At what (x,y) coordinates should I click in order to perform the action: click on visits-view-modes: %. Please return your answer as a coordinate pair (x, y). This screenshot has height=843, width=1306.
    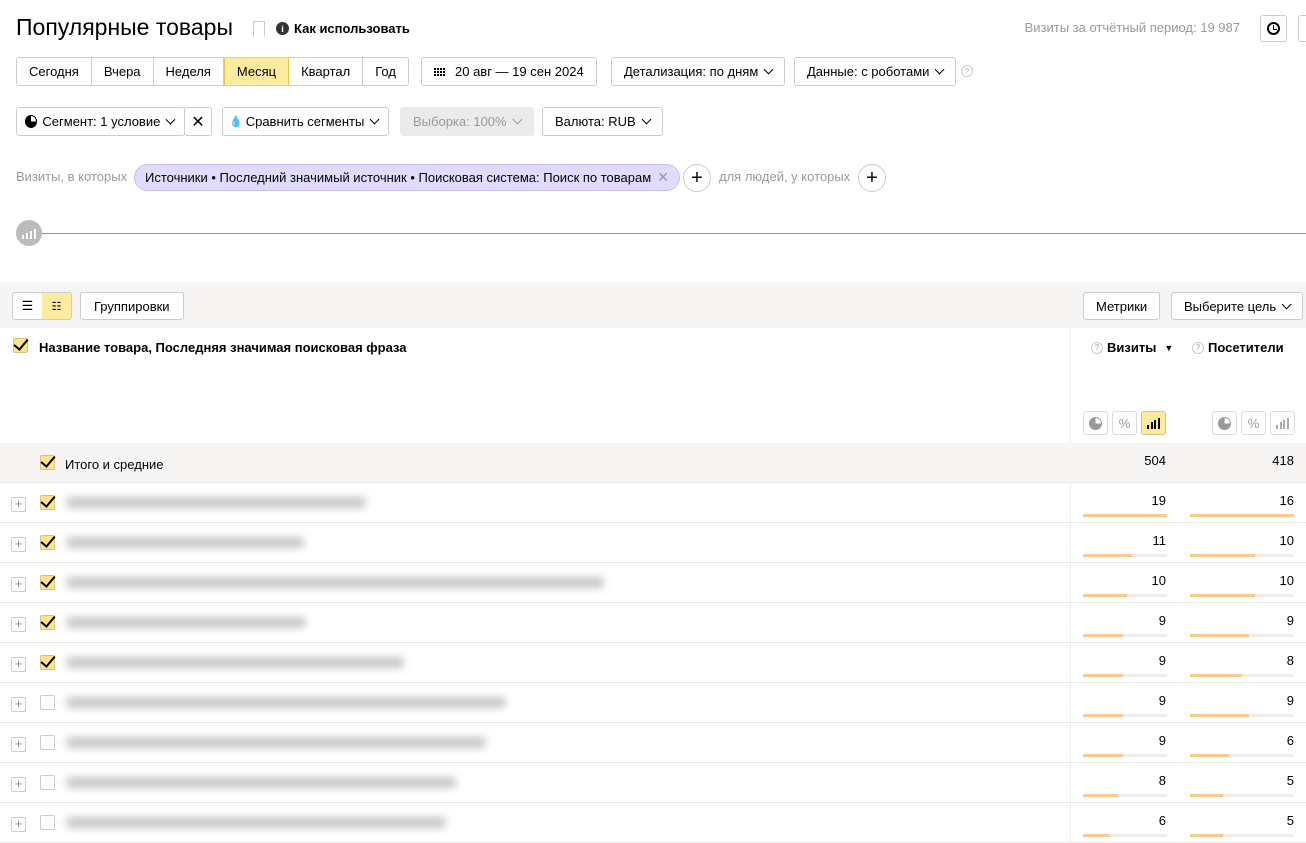
    Looking at the image, I should click on (1124, 423).